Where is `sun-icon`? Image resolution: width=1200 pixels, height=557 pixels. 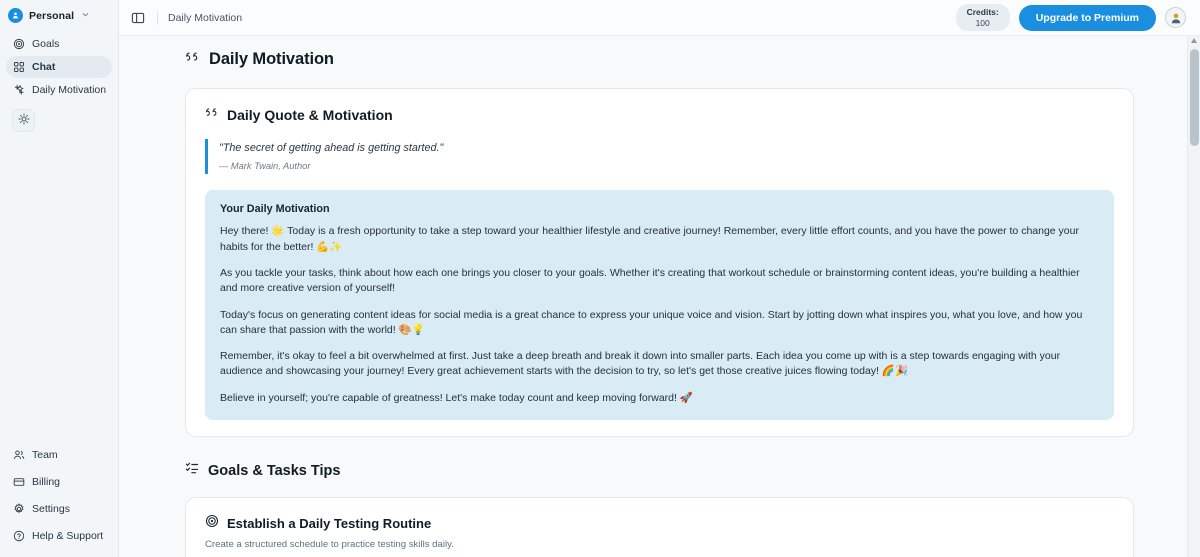
sun-icon is located at coordinates (23, 121).